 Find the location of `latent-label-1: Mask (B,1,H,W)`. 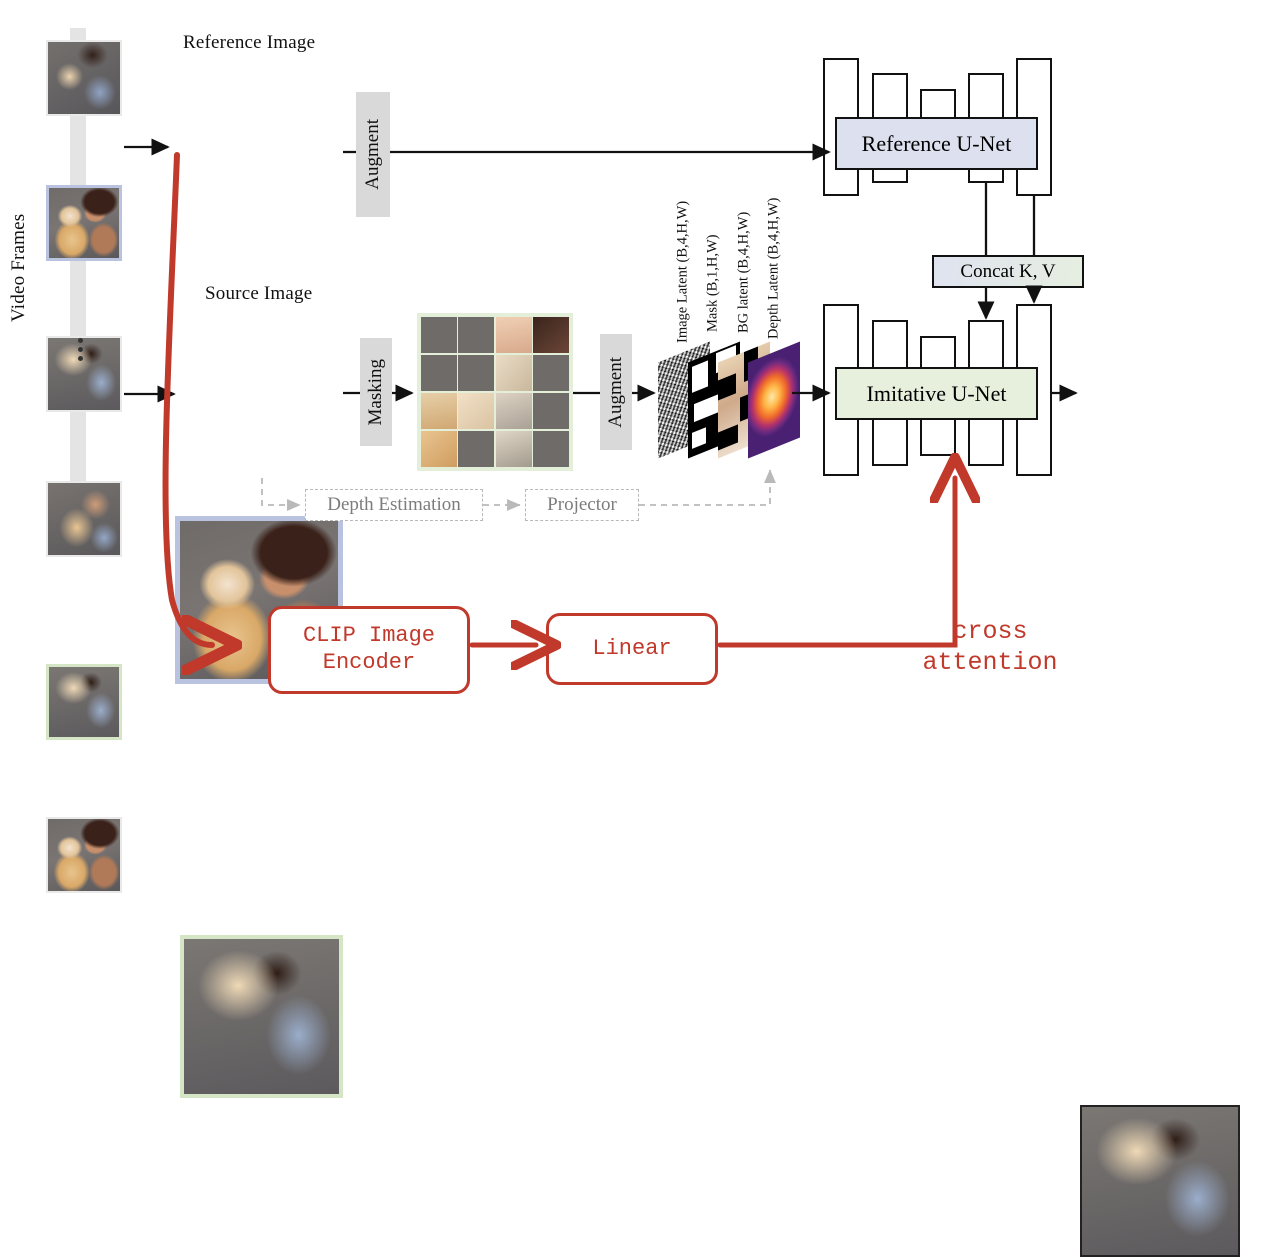

latent-label-1: Mask (B,1,H,W) is located at coordinates (713, 283).